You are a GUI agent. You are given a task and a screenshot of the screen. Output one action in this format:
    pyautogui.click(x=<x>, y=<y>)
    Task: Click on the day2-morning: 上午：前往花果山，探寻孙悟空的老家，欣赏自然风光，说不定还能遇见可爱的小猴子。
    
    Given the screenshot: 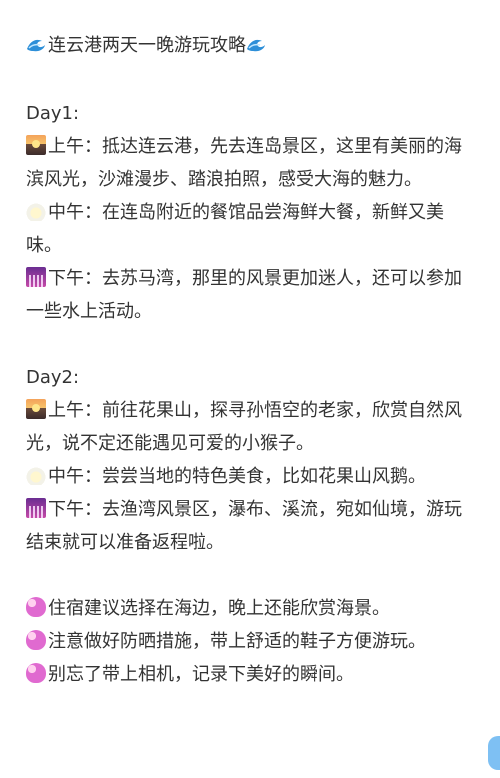 What is the action you would take?
    pyautogui.click(x=251, y=427)
    